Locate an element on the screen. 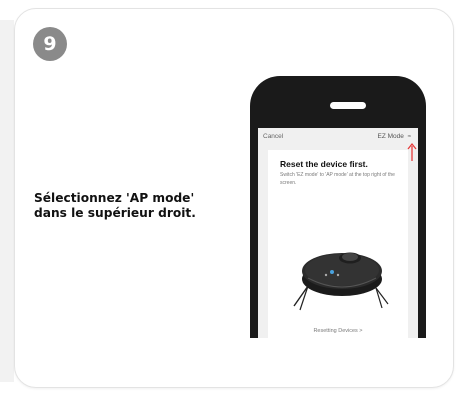 The image size is (457, 394). ez-mode-label: EZ Mode is located at coordinates (390, 136).